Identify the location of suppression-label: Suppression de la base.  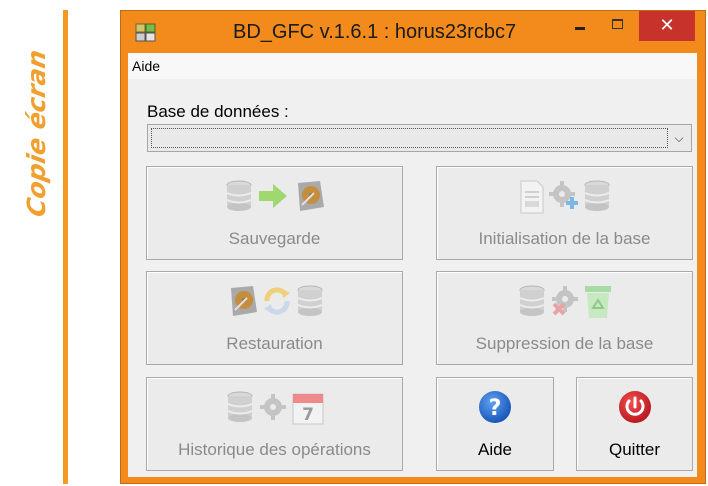
(564, 343).